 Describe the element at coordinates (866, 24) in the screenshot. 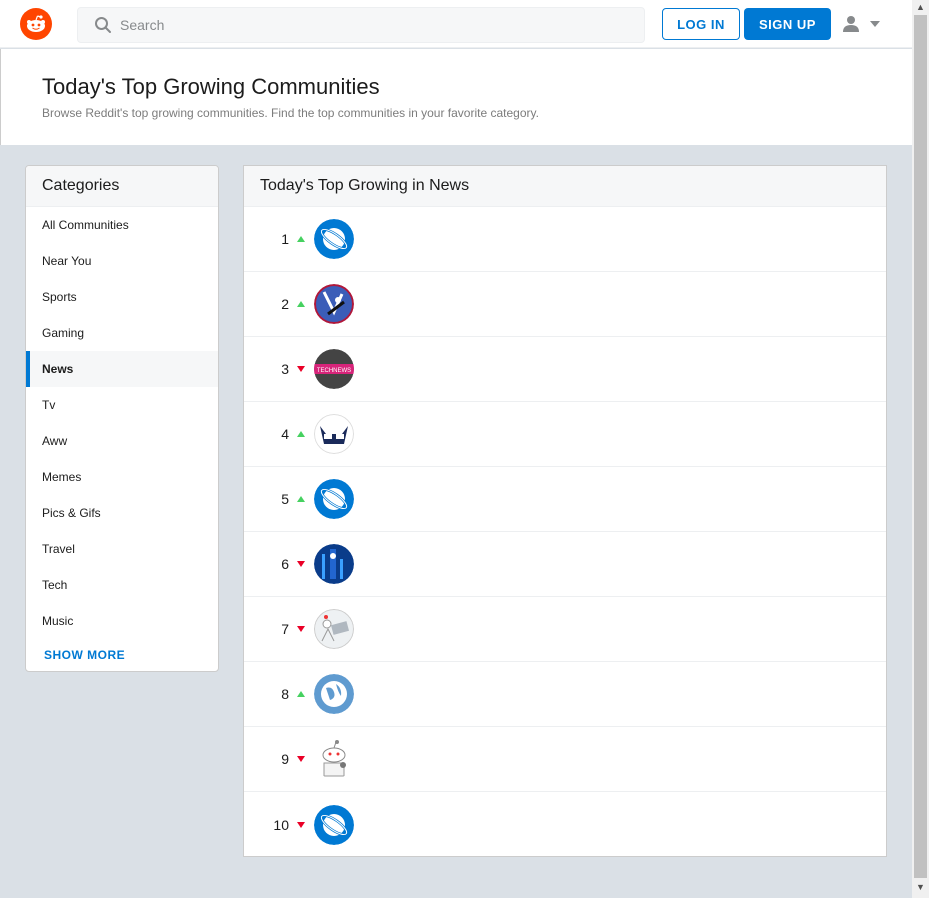

I see `user-menu-dropdown` at that location.